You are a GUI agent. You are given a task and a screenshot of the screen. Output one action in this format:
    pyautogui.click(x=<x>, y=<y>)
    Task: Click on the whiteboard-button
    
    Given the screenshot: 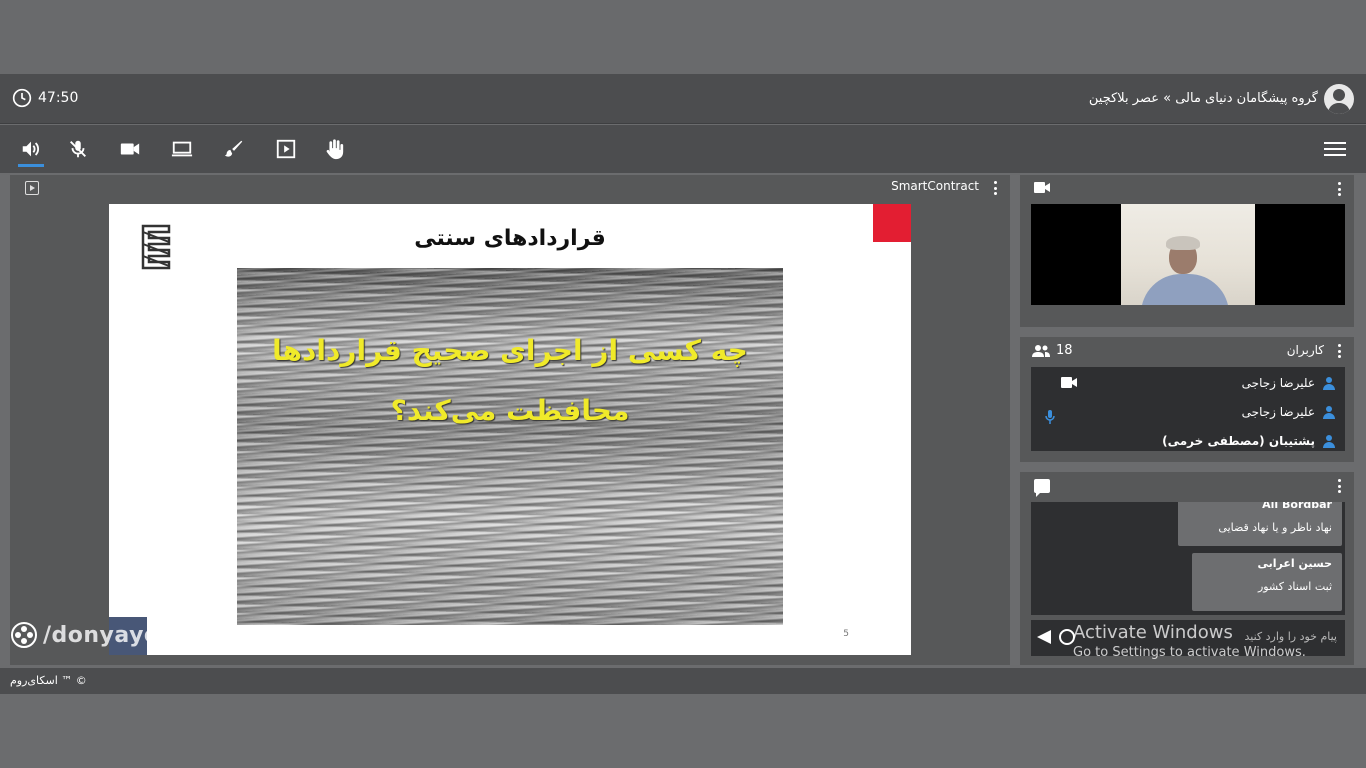 What is the action you would take?
    pyautogui.click(x=234, y=149)
    